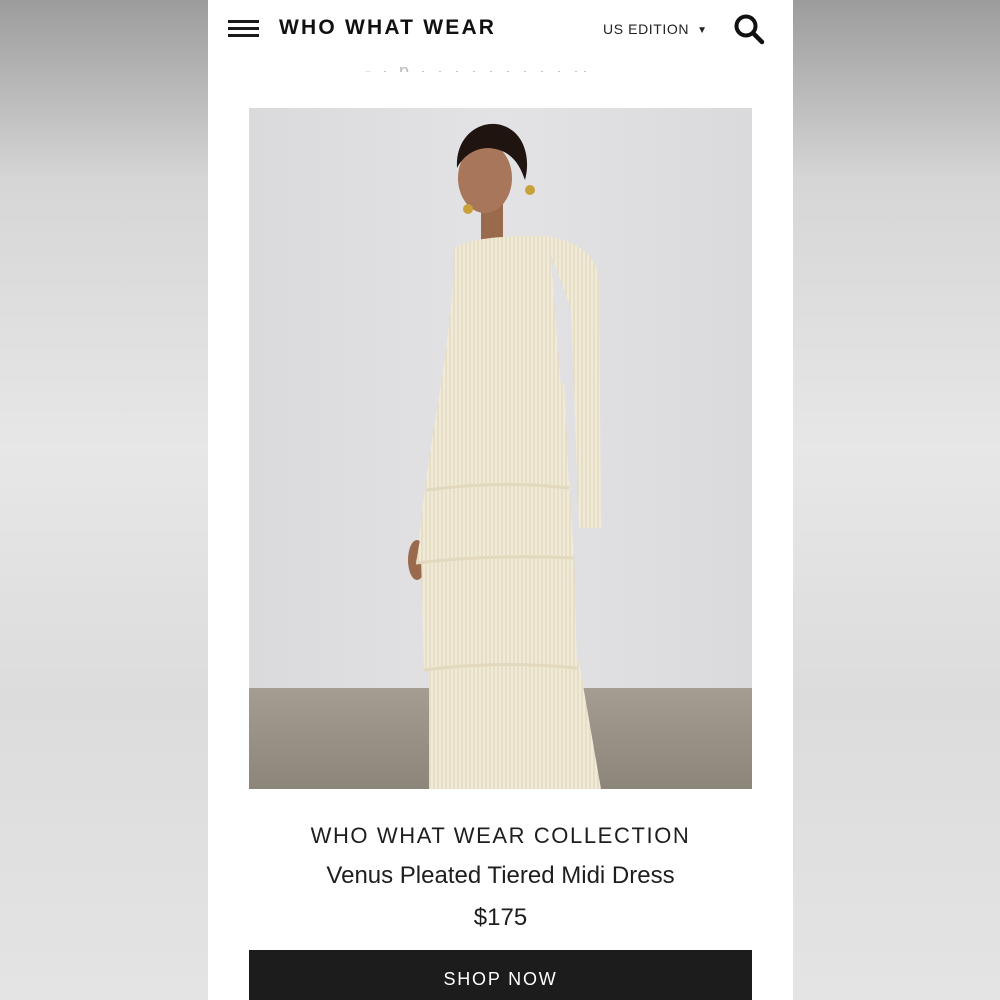 This screenshot has width=1000, height=1000. I want to click on hamburger-menu-icon, so click(243, 28).